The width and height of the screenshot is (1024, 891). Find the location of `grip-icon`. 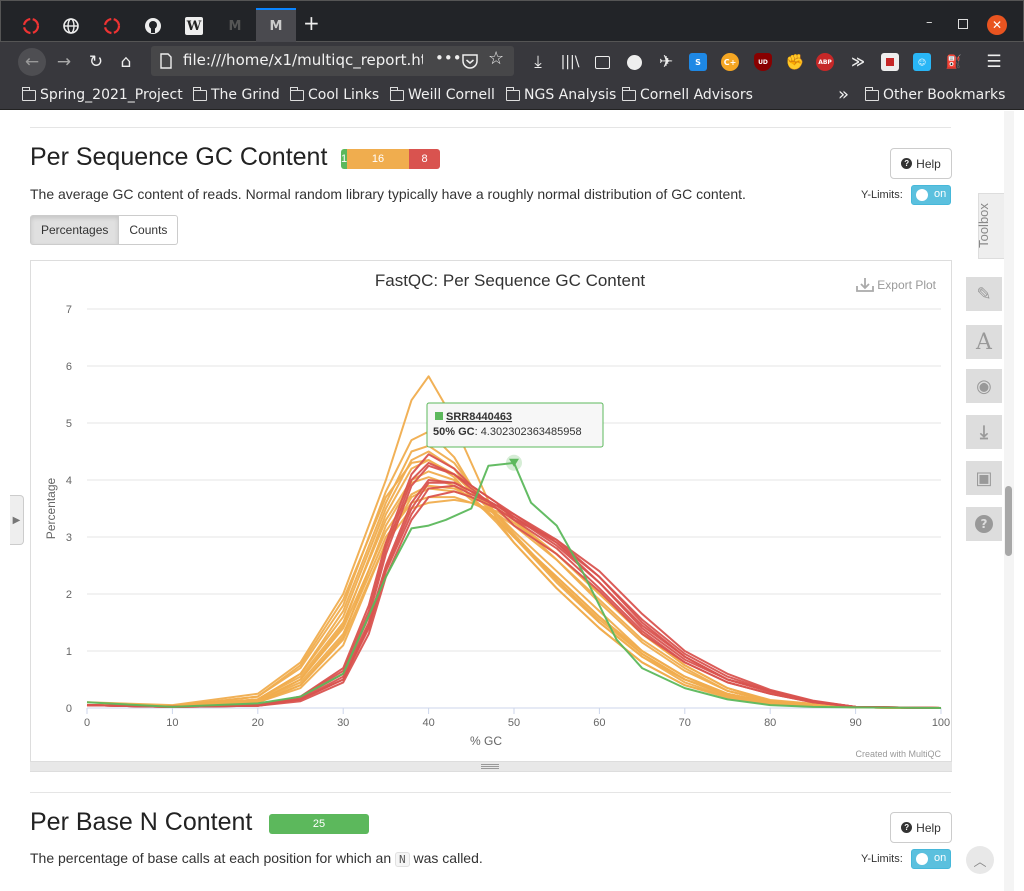

grip-icon is located at coordinates (490, 766).